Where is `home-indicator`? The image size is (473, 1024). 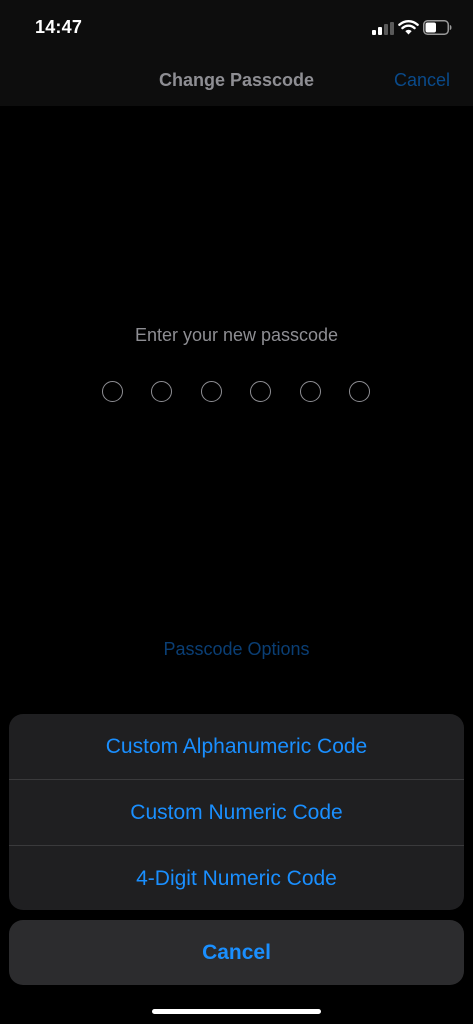 home-indicator is located at coordinates (236, 1011).